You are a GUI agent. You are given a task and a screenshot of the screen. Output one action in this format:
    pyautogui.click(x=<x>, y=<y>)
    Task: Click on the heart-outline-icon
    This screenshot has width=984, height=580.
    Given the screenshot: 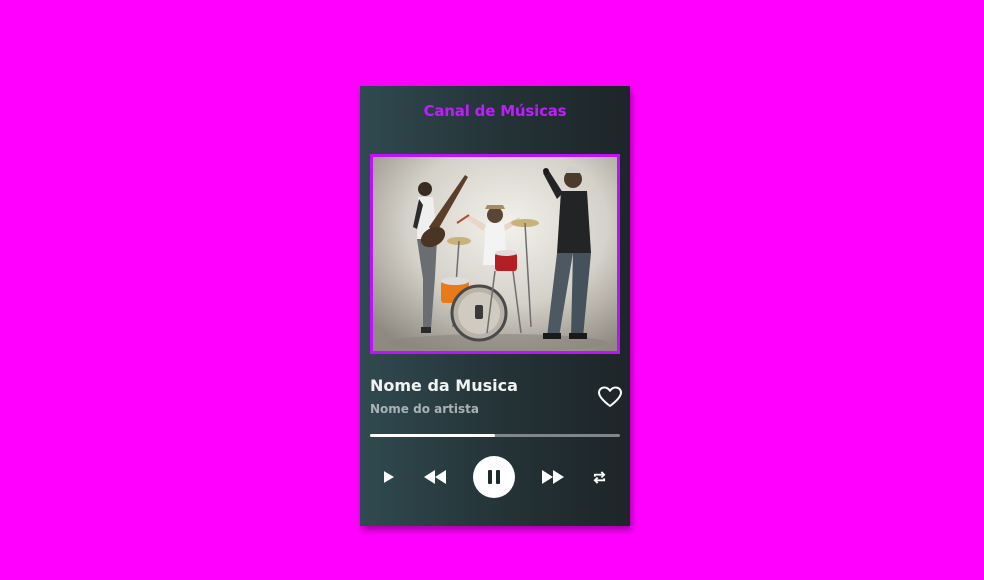 What is the action you would take?
    pyautogui.click(x=610, y=397)
    